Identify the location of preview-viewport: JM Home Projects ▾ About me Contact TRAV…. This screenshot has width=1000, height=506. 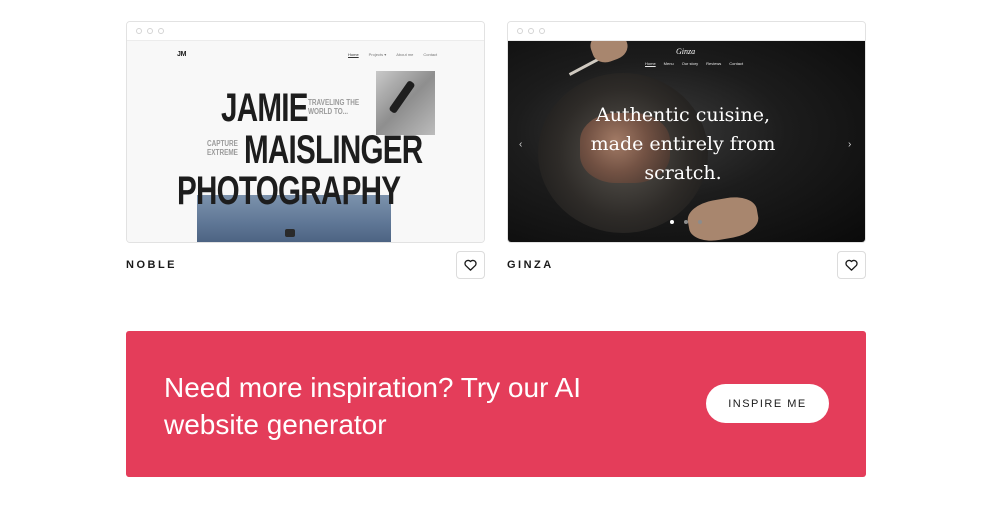
(305, 141).